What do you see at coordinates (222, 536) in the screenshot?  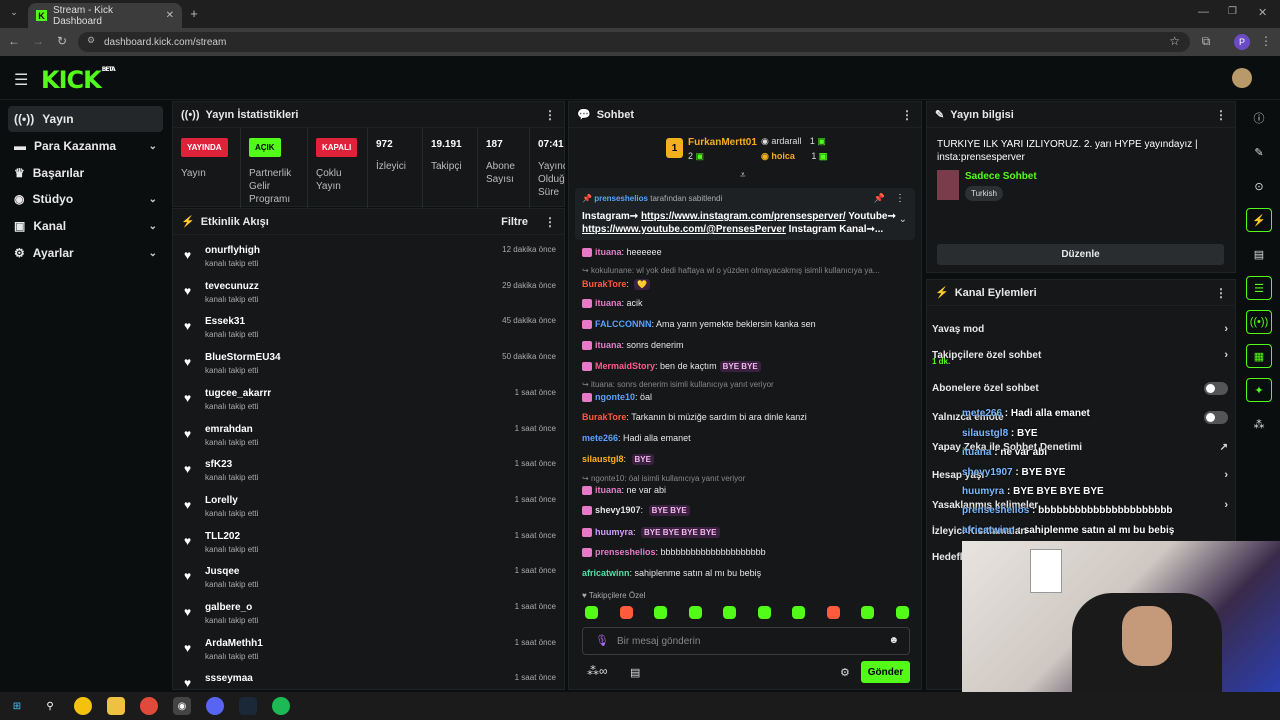 I see `activity-username: TLL202` at bounding box center [222, 536].